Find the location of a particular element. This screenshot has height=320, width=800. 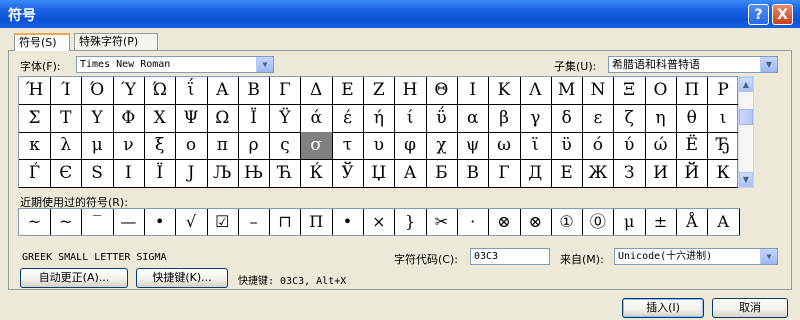

symbol-cell: Ё is located at coordinates (692, 146).